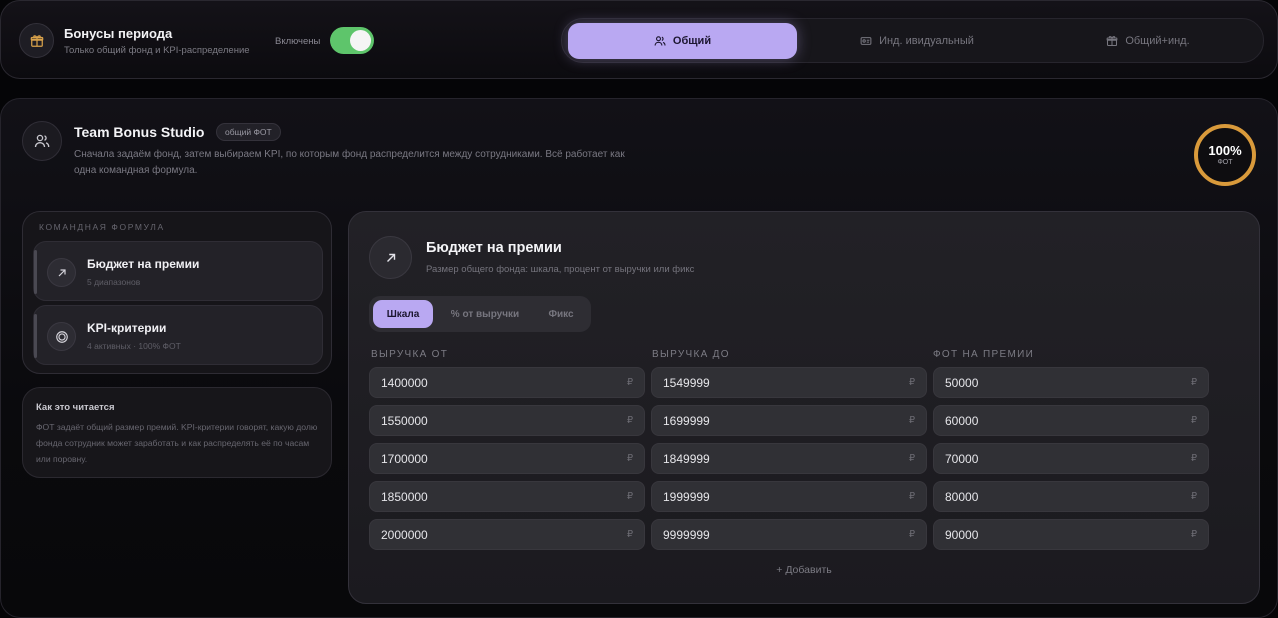  What do you see at coordinates (1071, 458) in the screenshot?
I see `bonus-fund-input: 70000 ₽` at bounding box center [1071, 458].